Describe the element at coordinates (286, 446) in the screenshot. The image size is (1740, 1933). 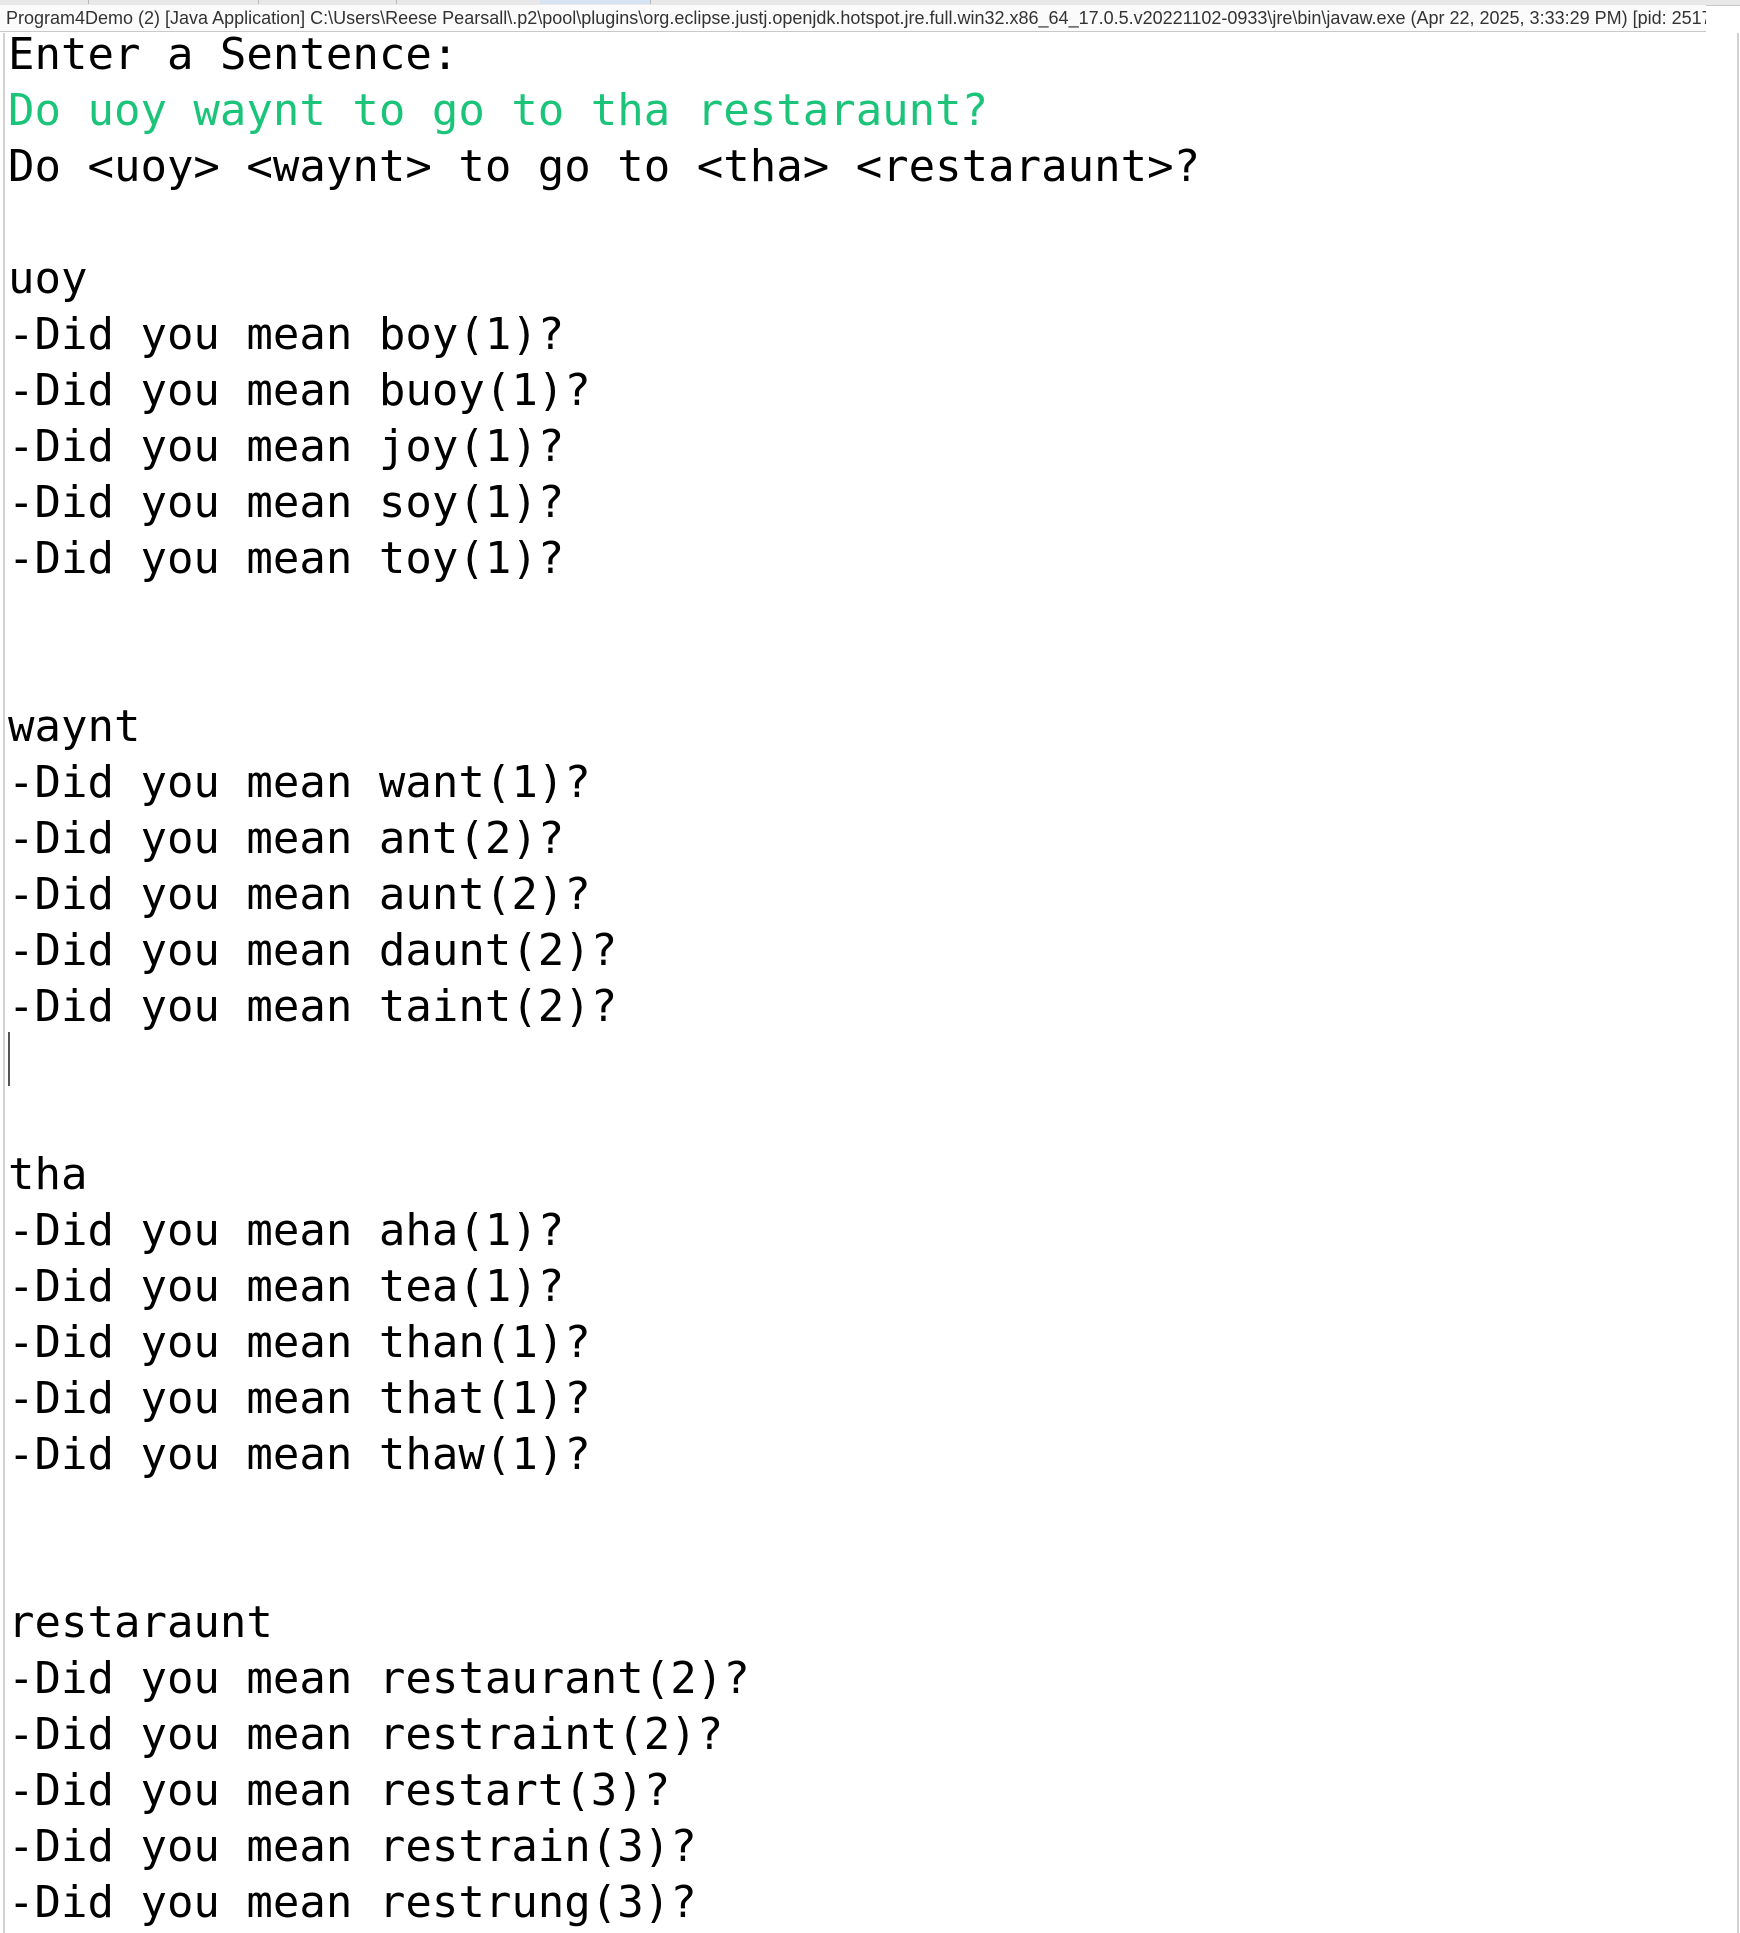
I see `console-output-line: -Did you mean joy(1)?` at that location.